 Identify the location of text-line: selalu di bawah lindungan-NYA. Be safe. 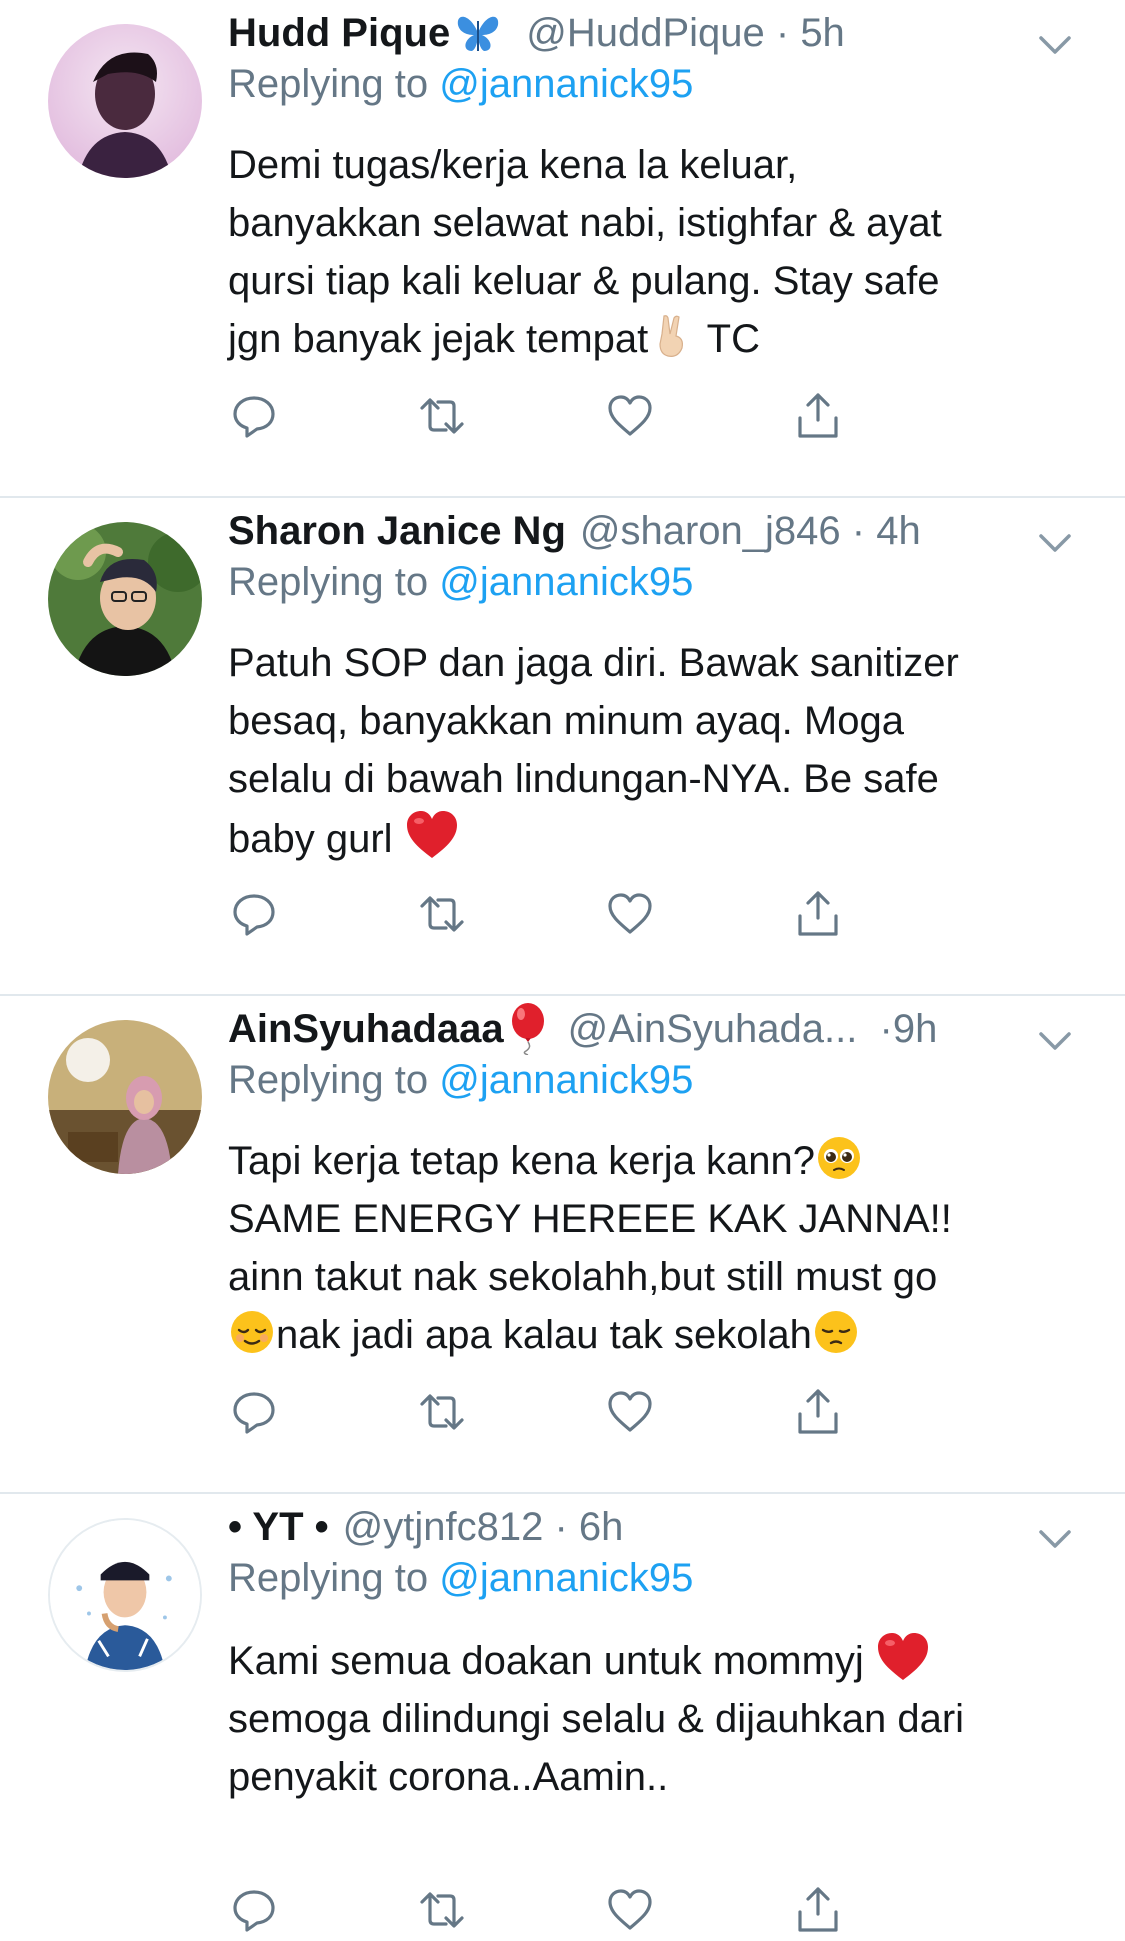
(583, 779).